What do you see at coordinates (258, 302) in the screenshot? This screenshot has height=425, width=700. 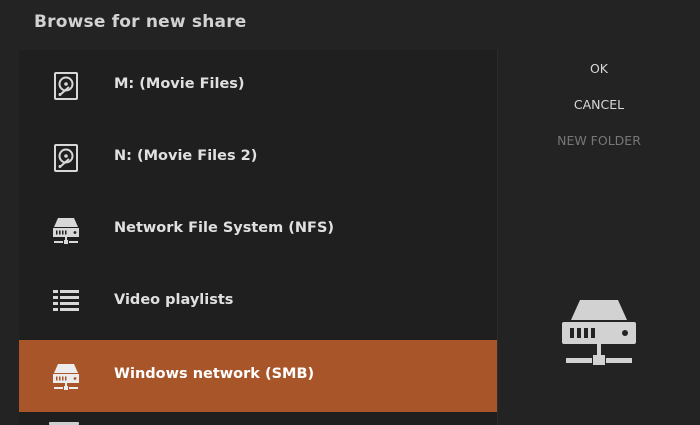 I see `list-item-video-playlists: Video playlists` at bounding box center [258, 302].